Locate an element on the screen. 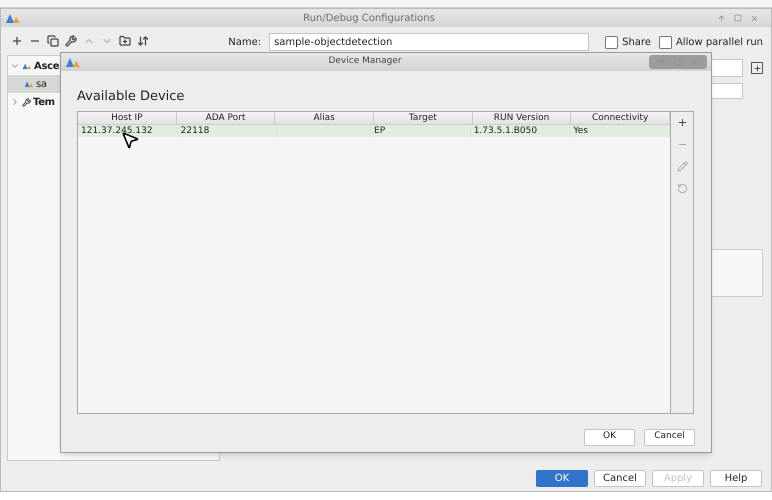 Image resolution: width=772 pixels, height=500 pixels. dialog-title: Device Manager is located at coordinates (365, 61).